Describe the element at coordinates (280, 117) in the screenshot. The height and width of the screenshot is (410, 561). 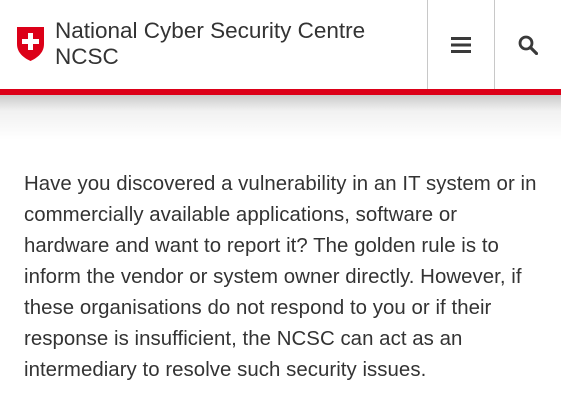
I see `header-shadow` at that location.